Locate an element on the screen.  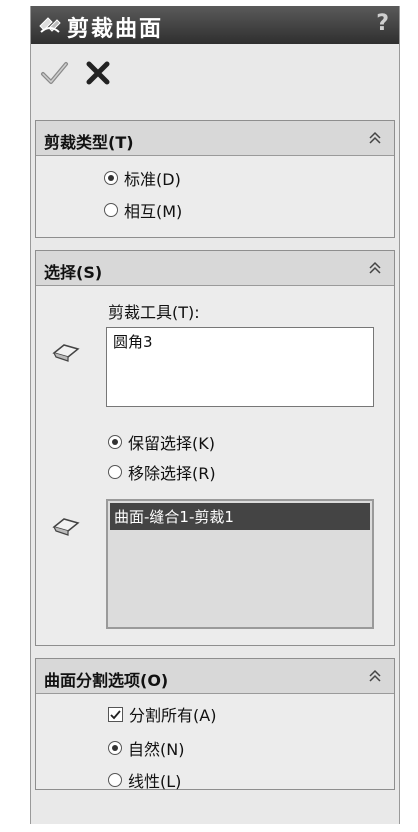
trim-tool-label: 剪裁工具(T): is located at coordinates (154, 312).